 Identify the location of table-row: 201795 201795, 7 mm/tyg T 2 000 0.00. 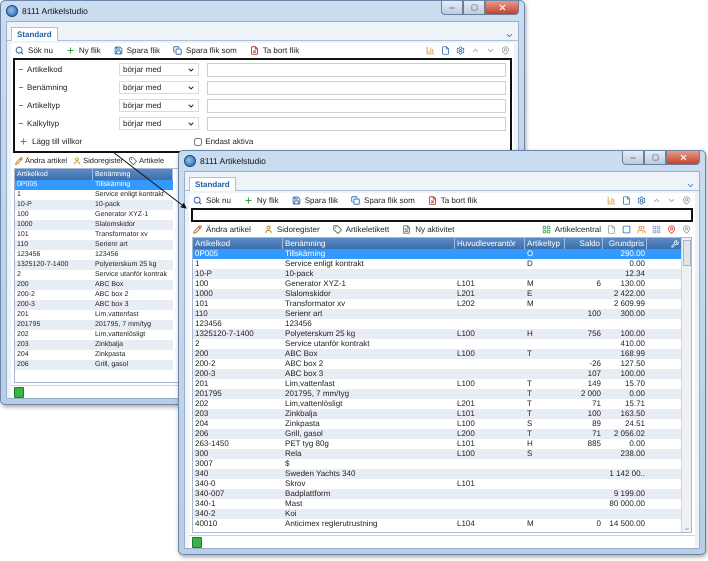
(437, 394).